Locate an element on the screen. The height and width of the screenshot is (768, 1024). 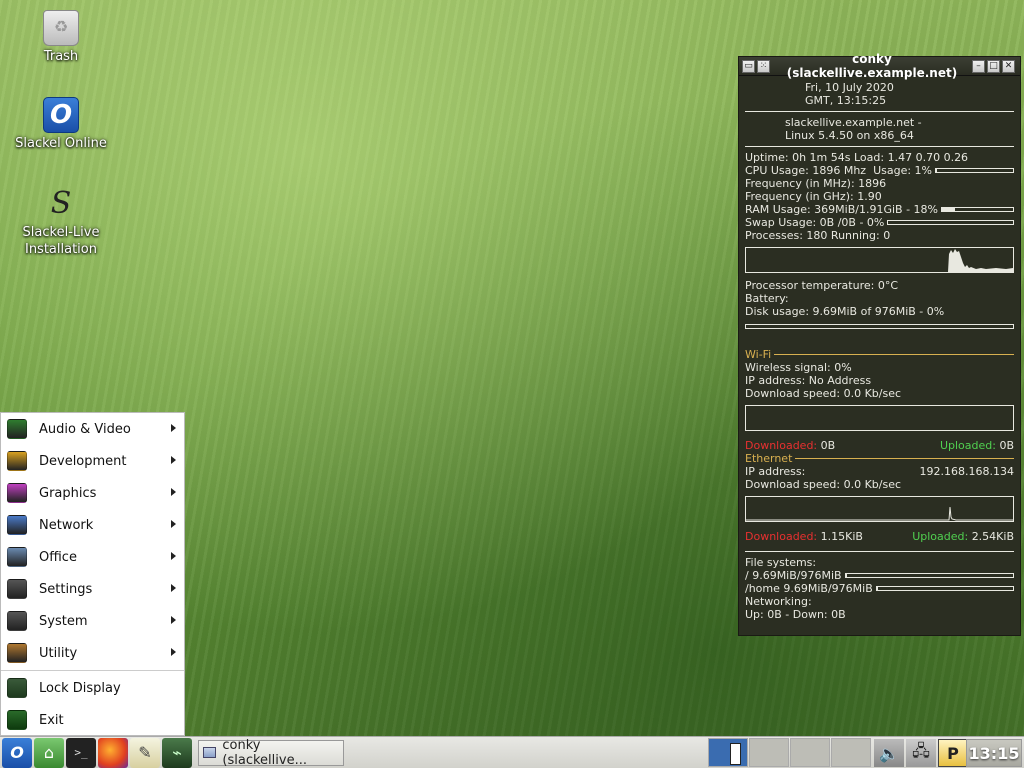
menu-item-label: Lock Display is located at coordinates (80, 688).